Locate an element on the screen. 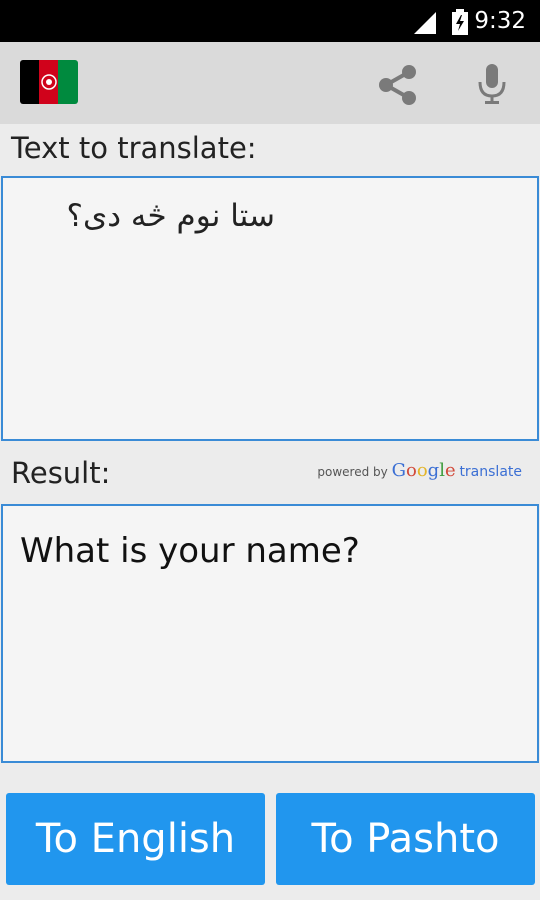 The image size is (540, 900). to-english-button: To English is located at coordinates (135, 839).